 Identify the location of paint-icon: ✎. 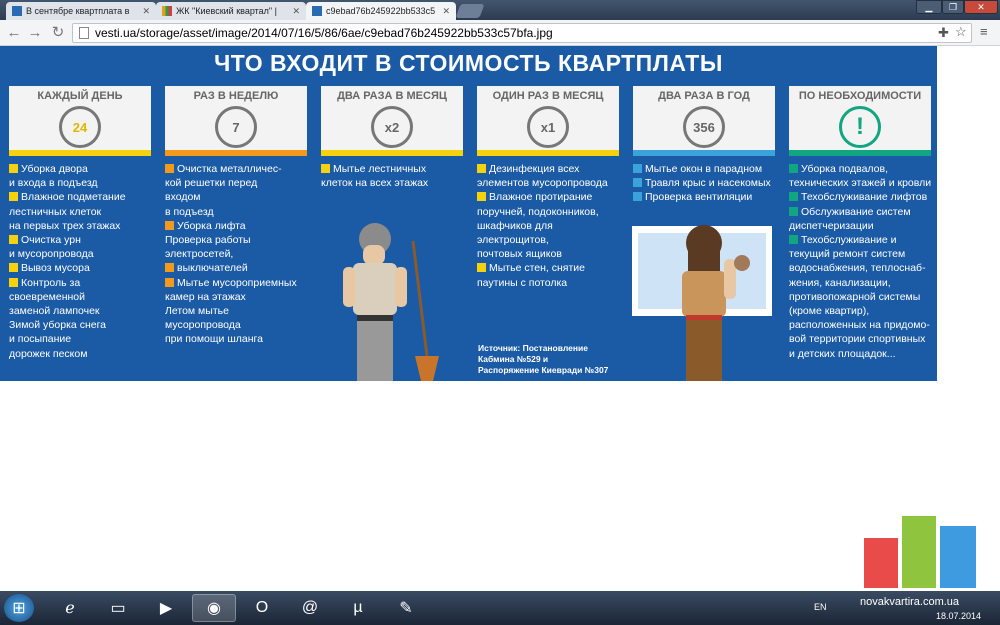
(406, 608).